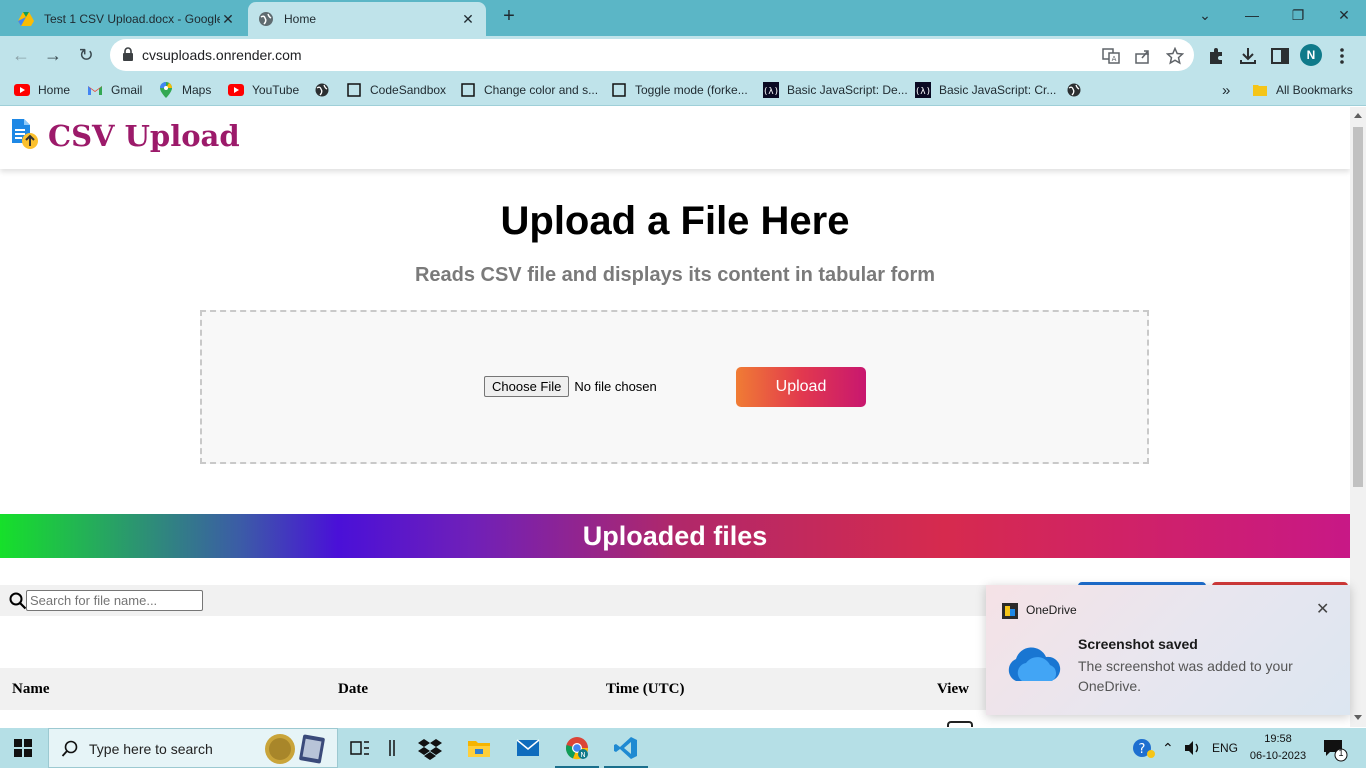 This screenshot has height=768, width=1366. I want to click on page-scrollbar, so click(1358, 417).